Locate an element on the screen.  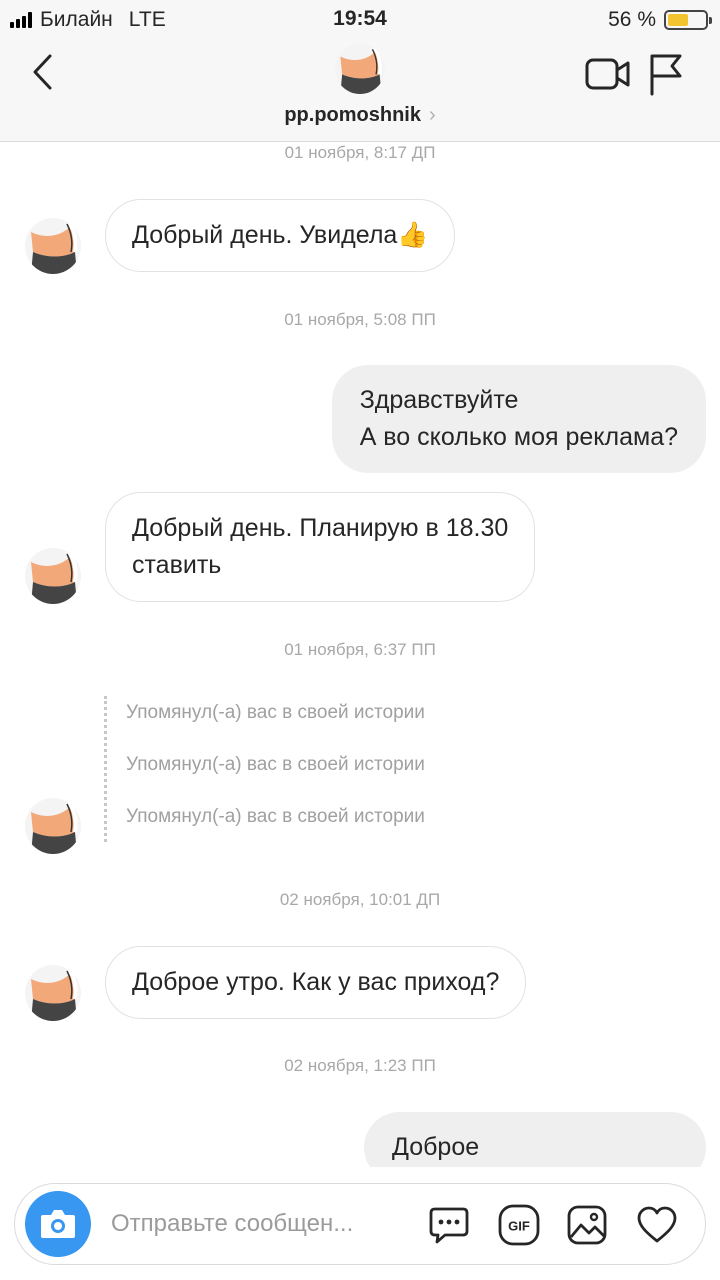
message-bubble-outgoing: Здравствуйте А во сколько моя реклама? is located at coordinates (518, 419).